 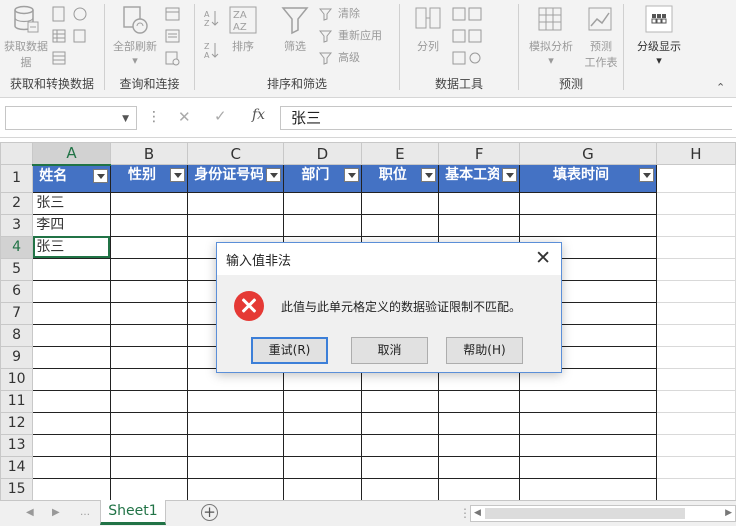 I want to click on row-header: 12, so click(x=17, y=423).